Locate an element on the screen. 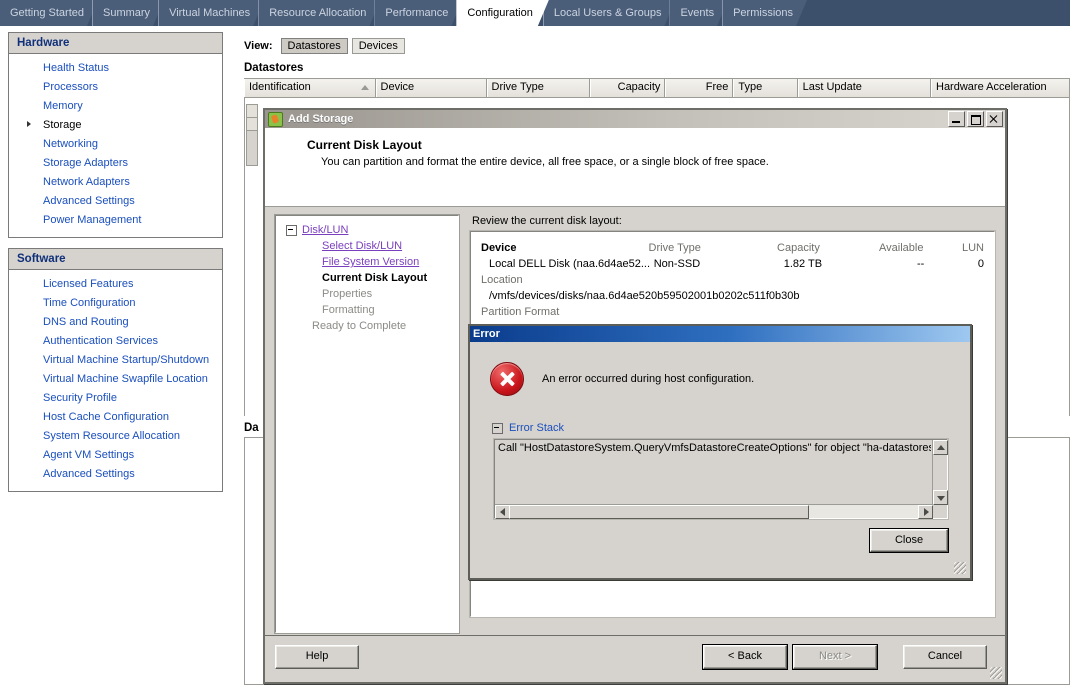 The image size is (1070, 686). view-button-group: Datastores Devices is located at coordinates (344, 45).